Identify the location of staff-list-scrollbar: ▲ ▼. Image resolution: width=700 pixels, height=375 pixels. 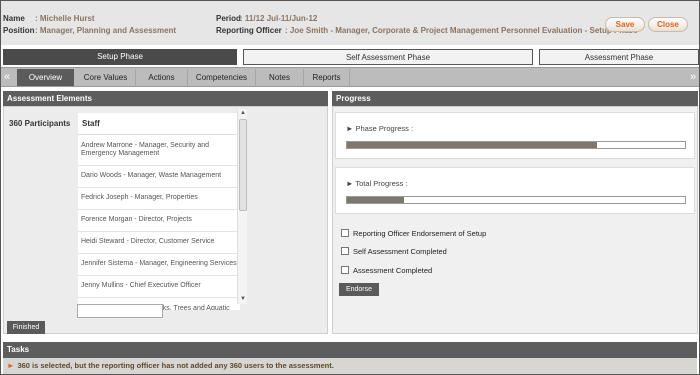
(242, 206).